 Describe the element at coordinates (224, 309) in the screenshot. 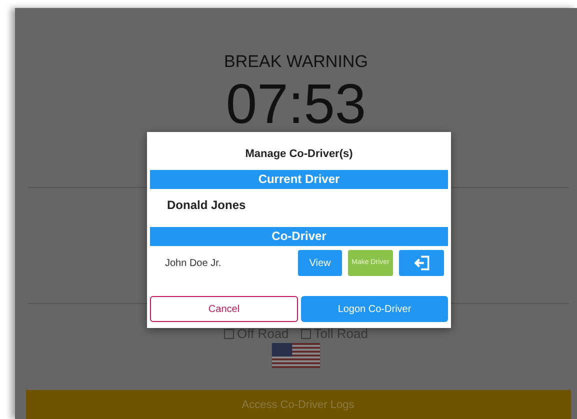

I see `cancel-button: Cancel` at that location.